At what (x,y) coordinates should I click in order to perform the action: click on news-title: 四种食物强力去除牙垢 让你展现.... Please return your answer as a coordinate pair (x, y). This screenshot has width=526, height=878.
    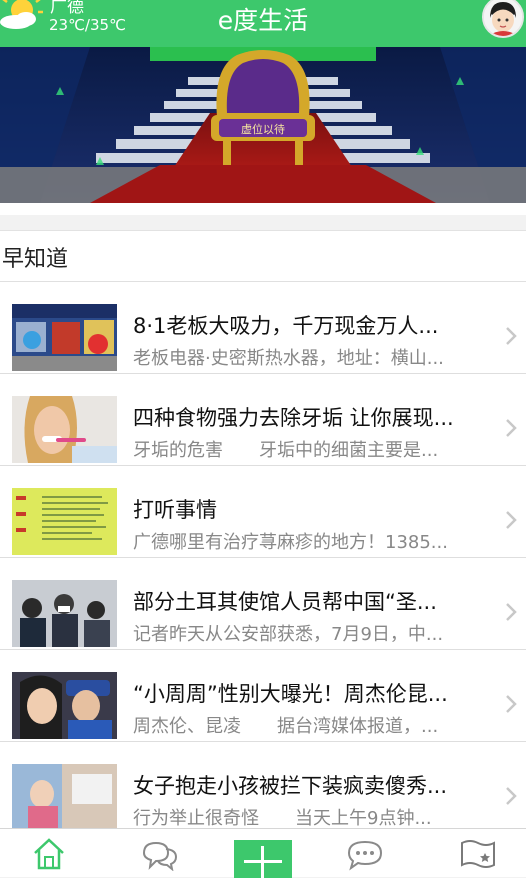
    Looking at the image, I should click on (313, 417).